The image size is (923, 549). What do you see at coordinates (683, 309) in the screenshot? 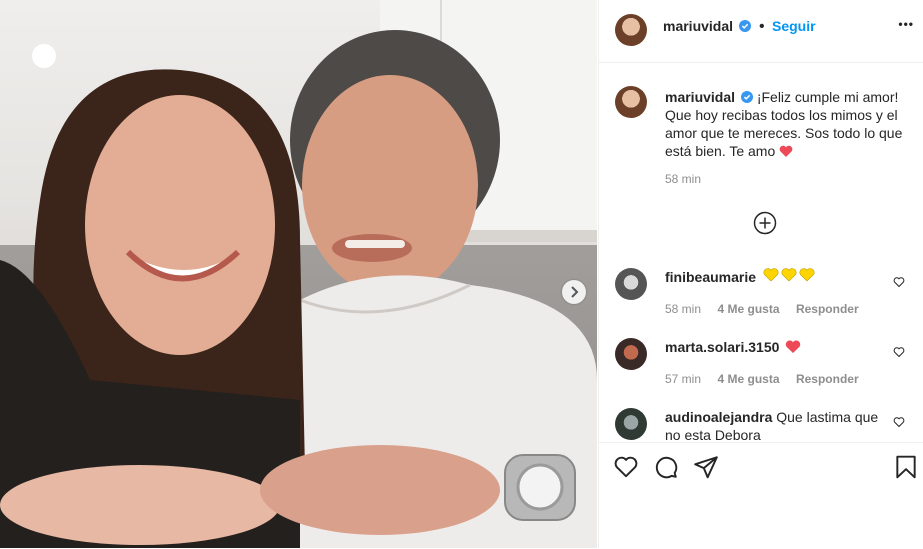
I see `comment-timestamp: 58 min` at bounding box center [683, 309].